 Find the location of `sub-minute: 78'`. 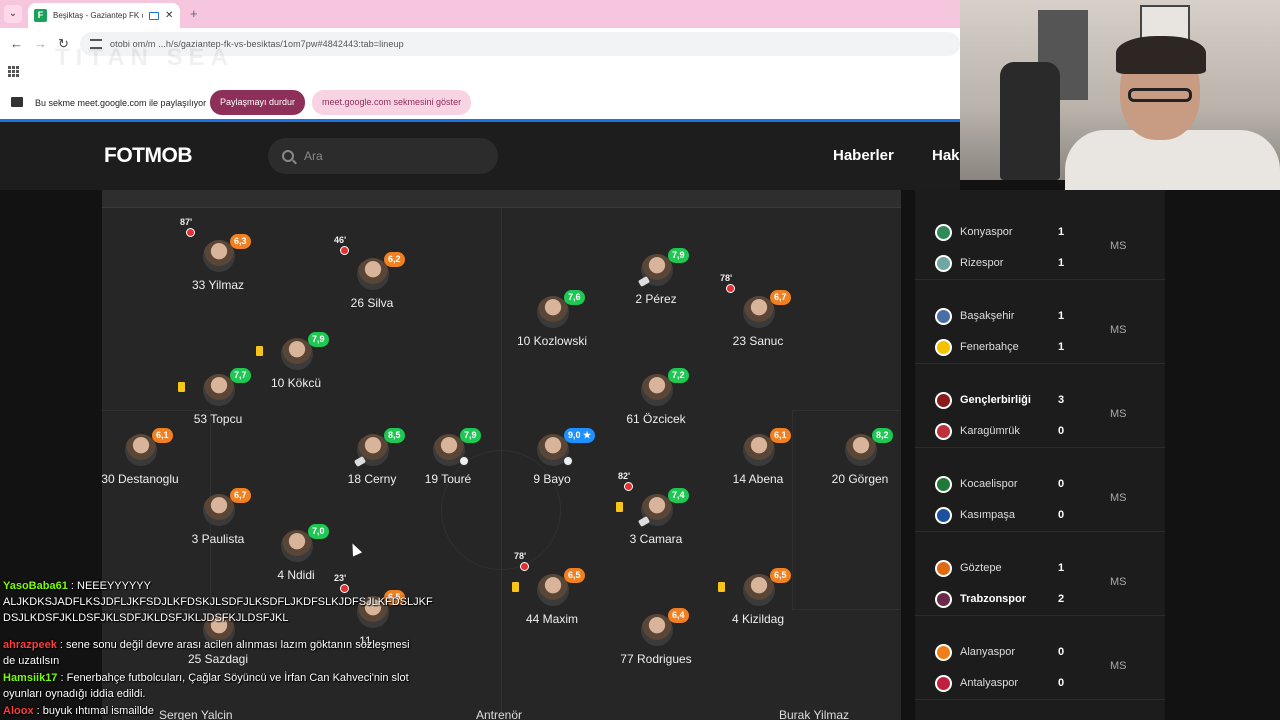

sub-minute: 78' is located at coordinates (726, 278).